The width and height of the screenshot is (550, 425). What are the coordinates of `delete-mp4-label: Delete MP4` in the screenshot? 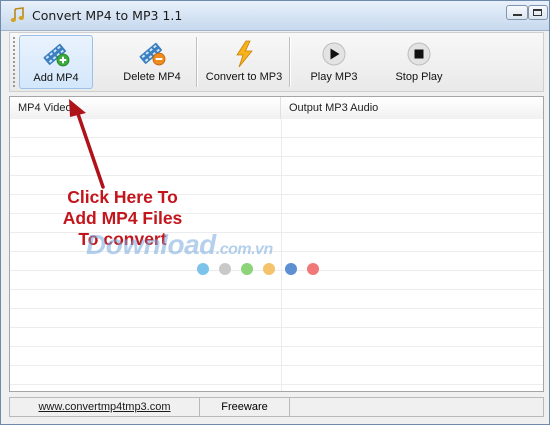 It's located at (152, 77).